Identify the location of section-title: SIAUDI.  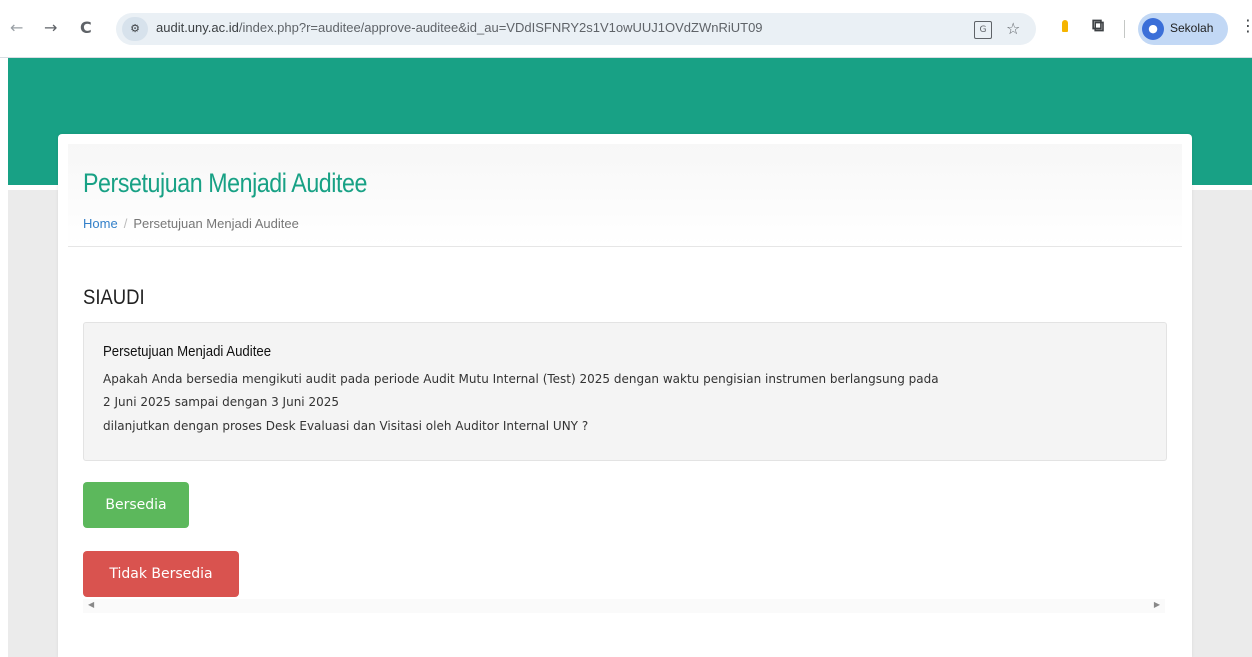
(114, 297).